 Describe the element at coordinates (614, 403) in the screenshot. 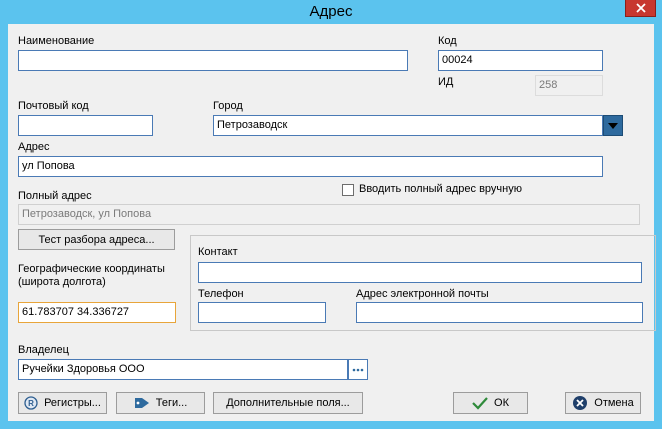

I see `cancel-label: Отмена` at that location.